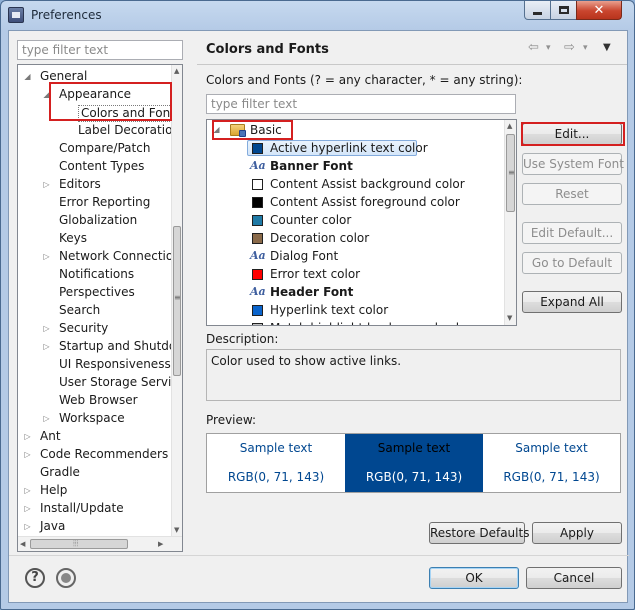  I want to click on color-font-item: Counter color, so click(355, 220).